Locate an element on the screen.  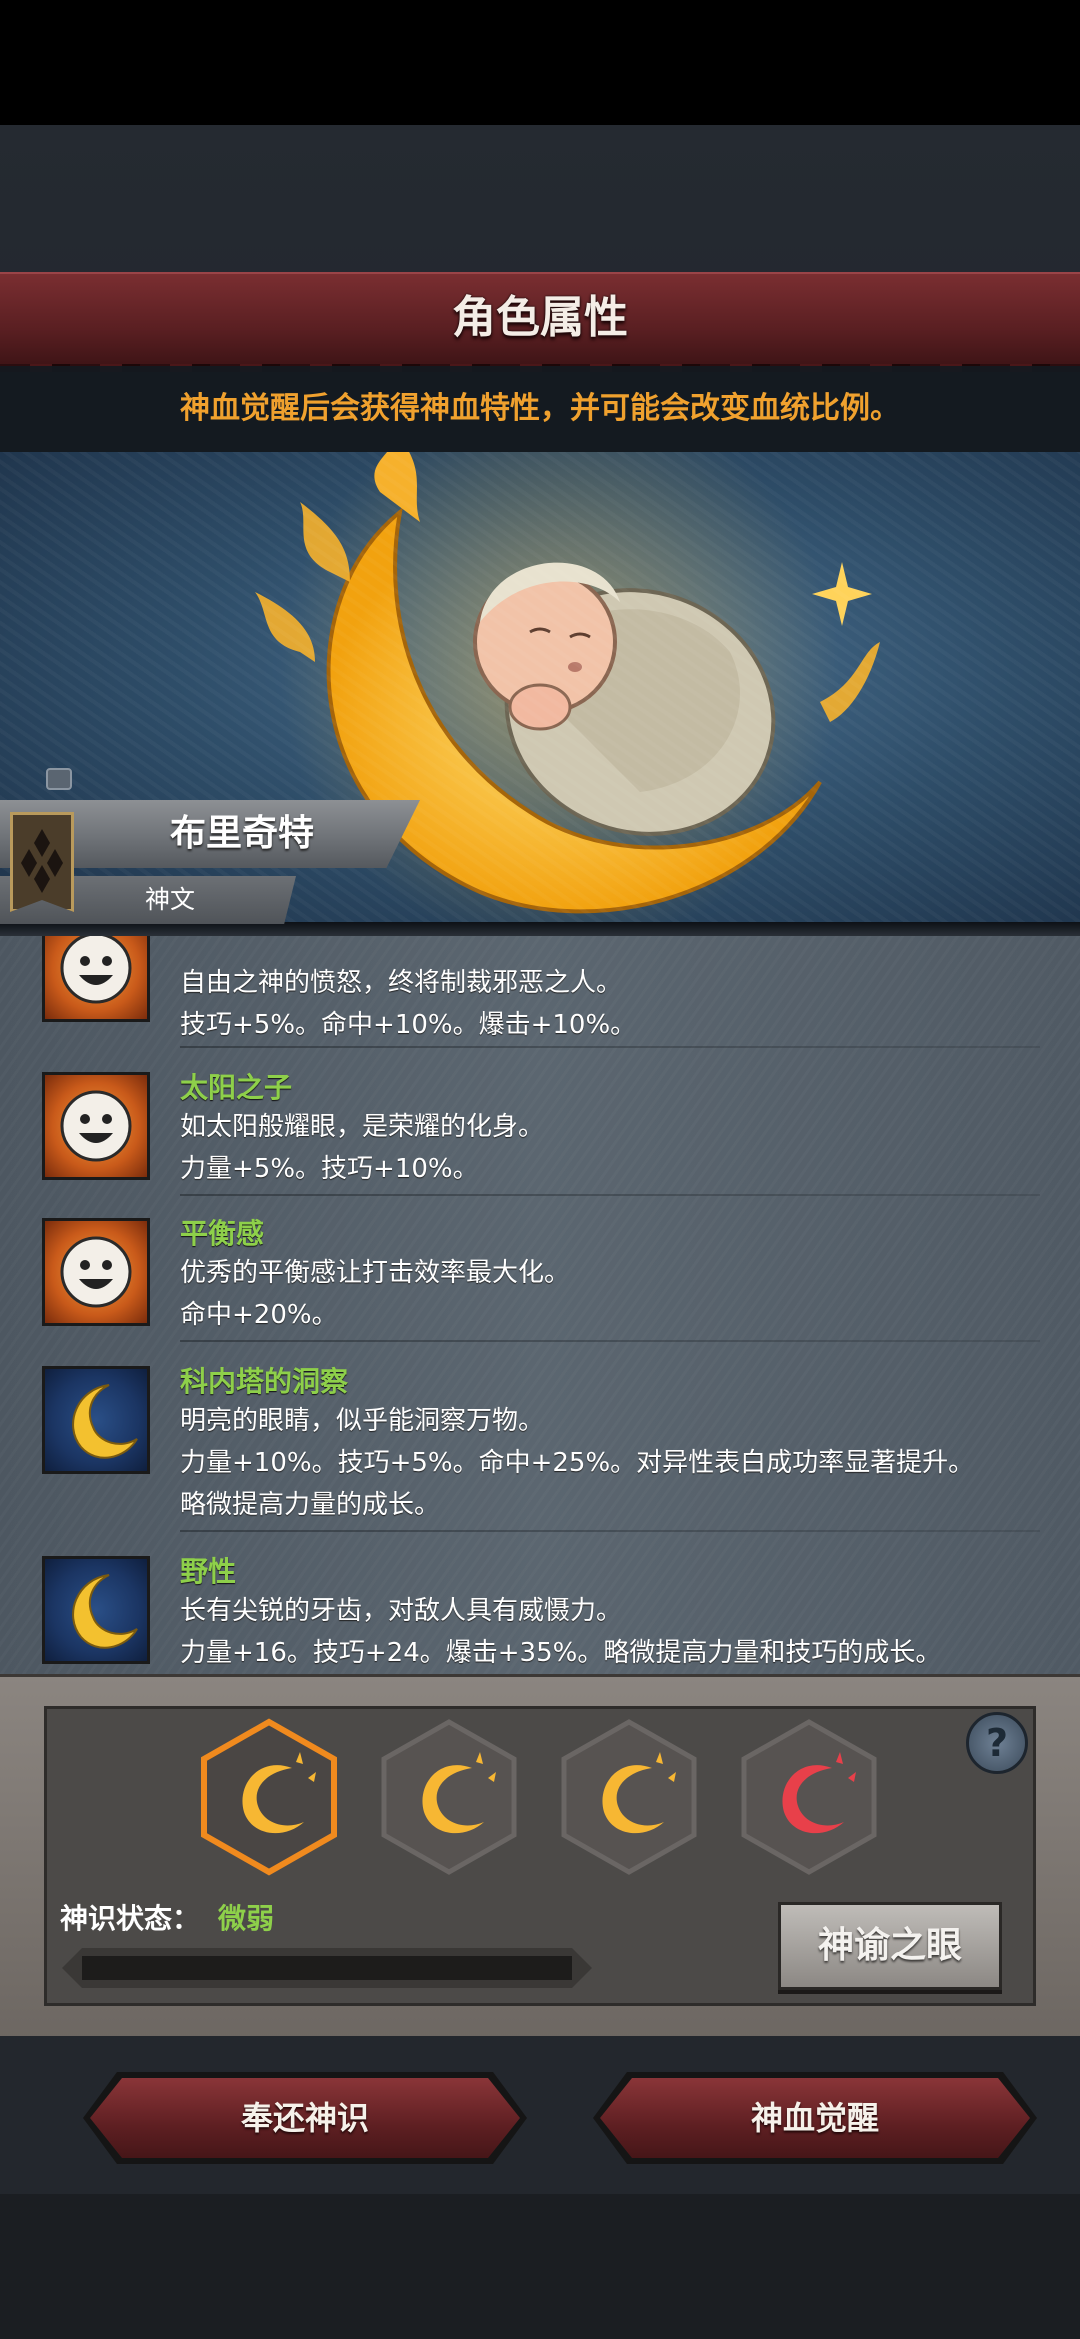
trait-description: 如太阳般耀眼，是荣耀的化身。 is located at coordinates (362, 1127).